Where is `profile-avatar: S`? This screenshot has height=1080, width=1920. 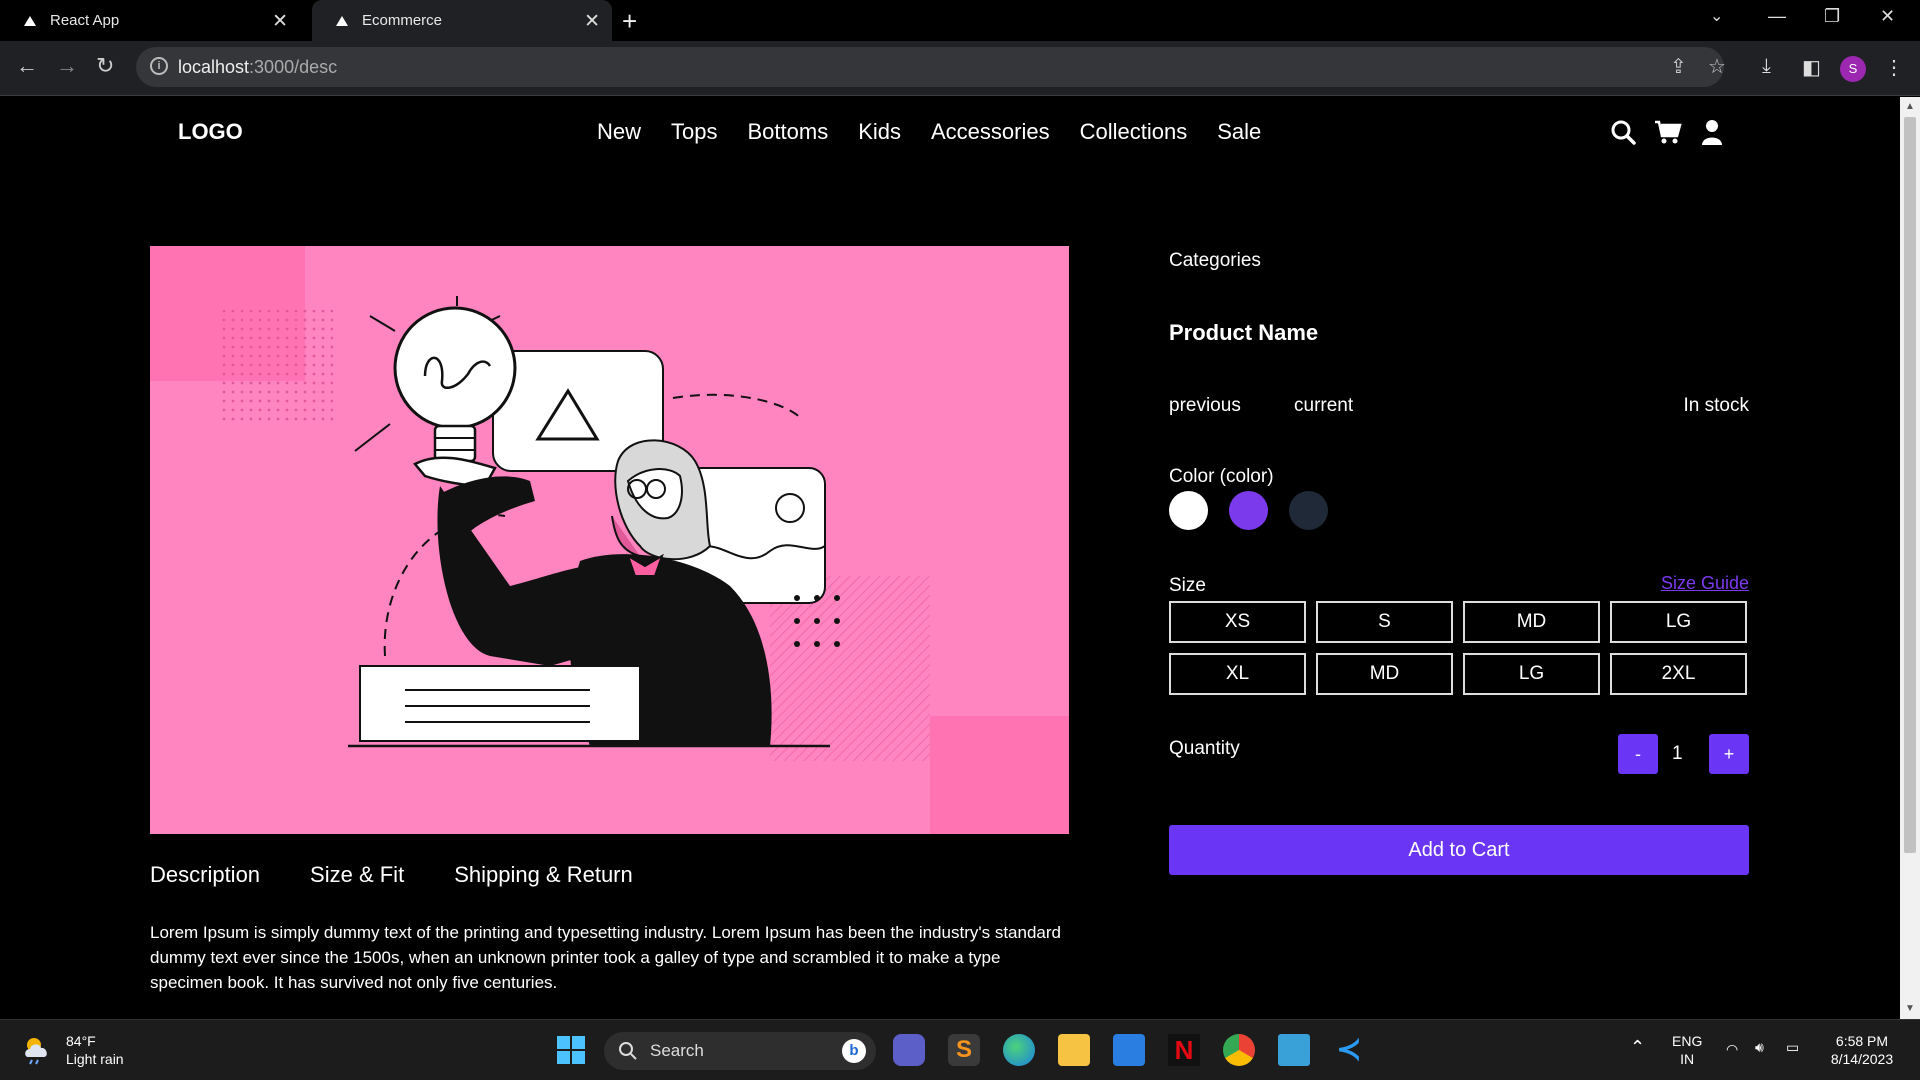 profile-avatar: S is located at coordinates (1853, 69).